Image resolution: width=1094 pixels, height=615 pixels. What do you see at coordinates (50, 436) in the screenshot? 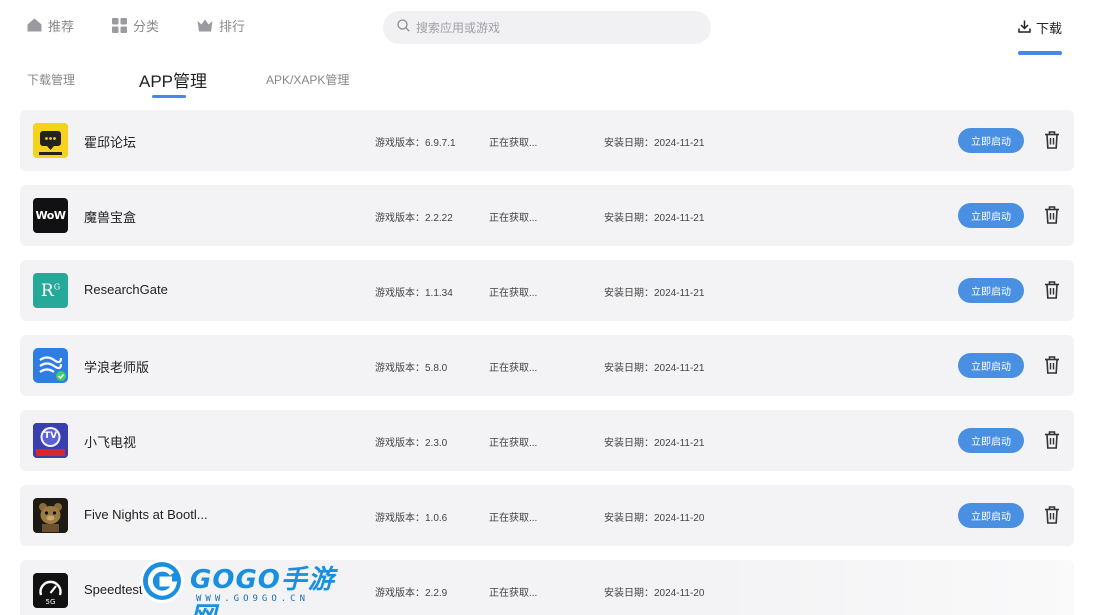
I see `tv-logo-text: TV` at bounding box center [50, 436].